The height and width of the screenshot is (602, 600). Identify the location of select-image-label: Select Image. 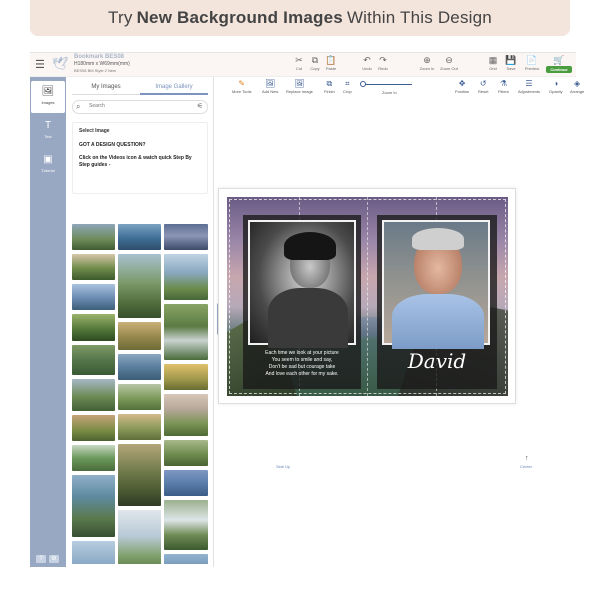
(94, 131).